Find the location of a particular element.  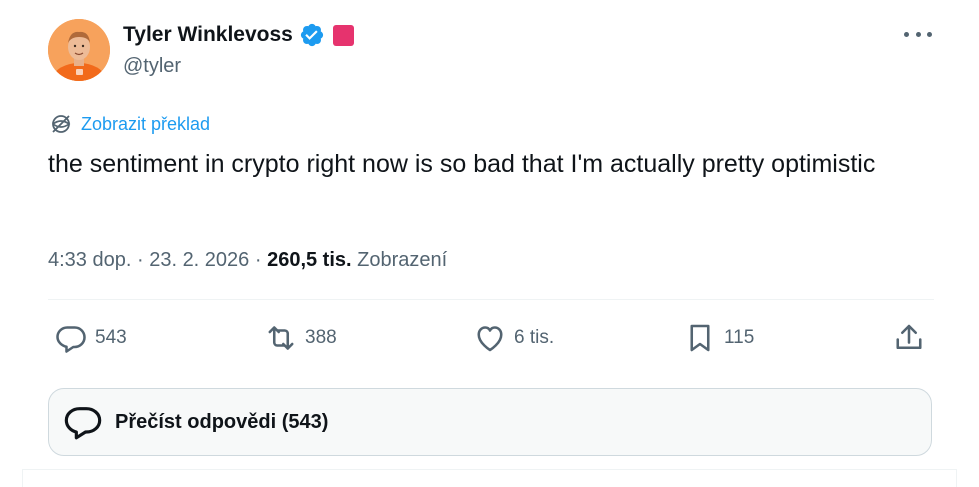

affiliate-badge is located at coordinates (343, 35).